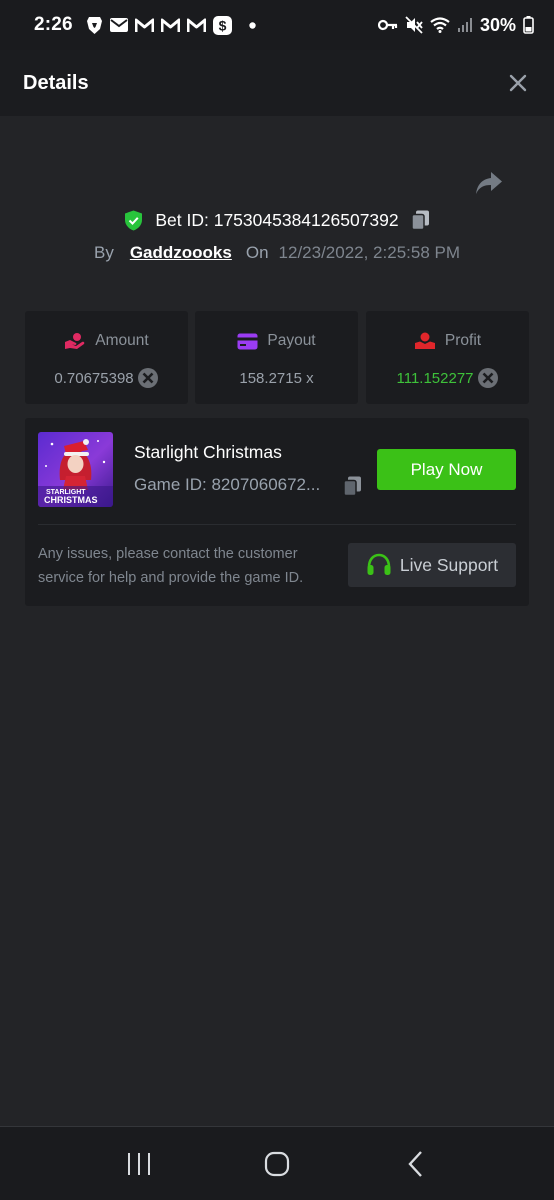 The height and width of the screenshot is (1200, 554). I want to click on amount-label: Amount, so click(122, 340).